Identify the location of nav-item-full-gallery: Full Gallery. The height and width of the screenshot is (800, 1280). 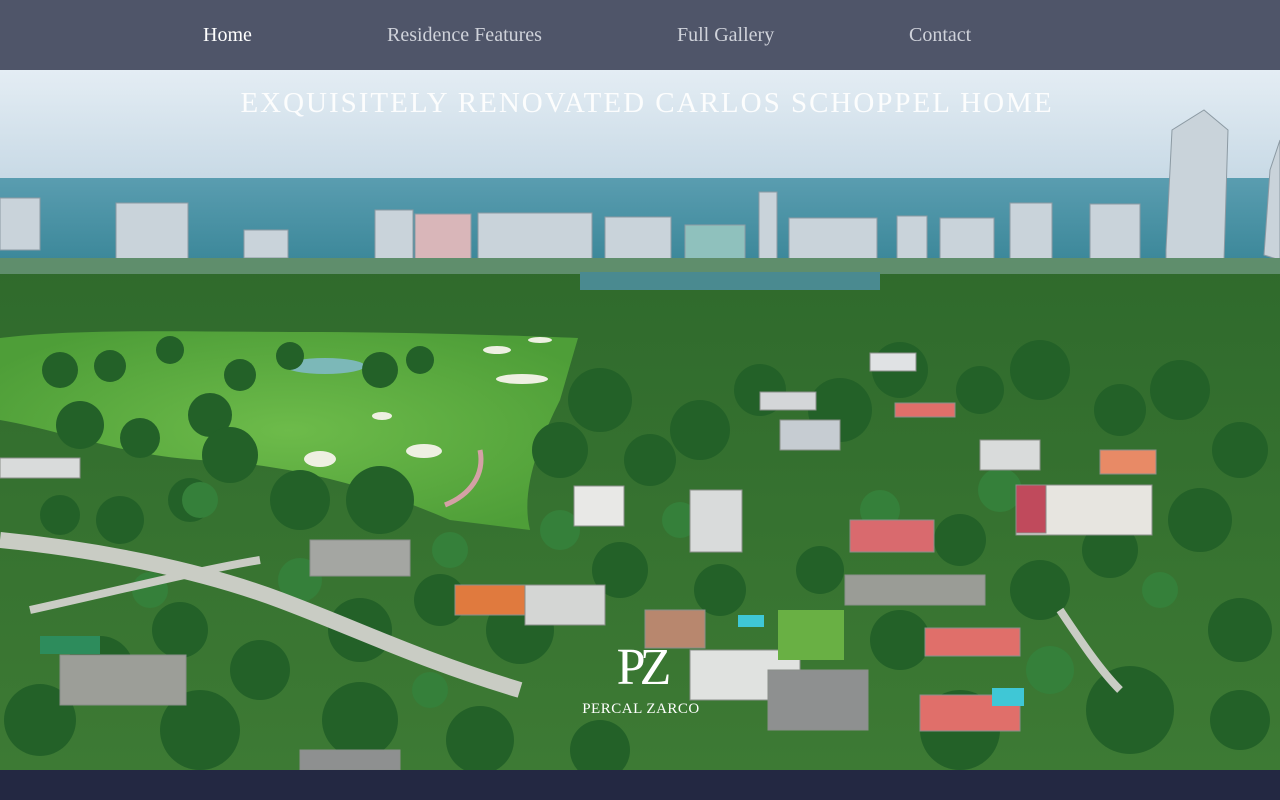
(725, 35).